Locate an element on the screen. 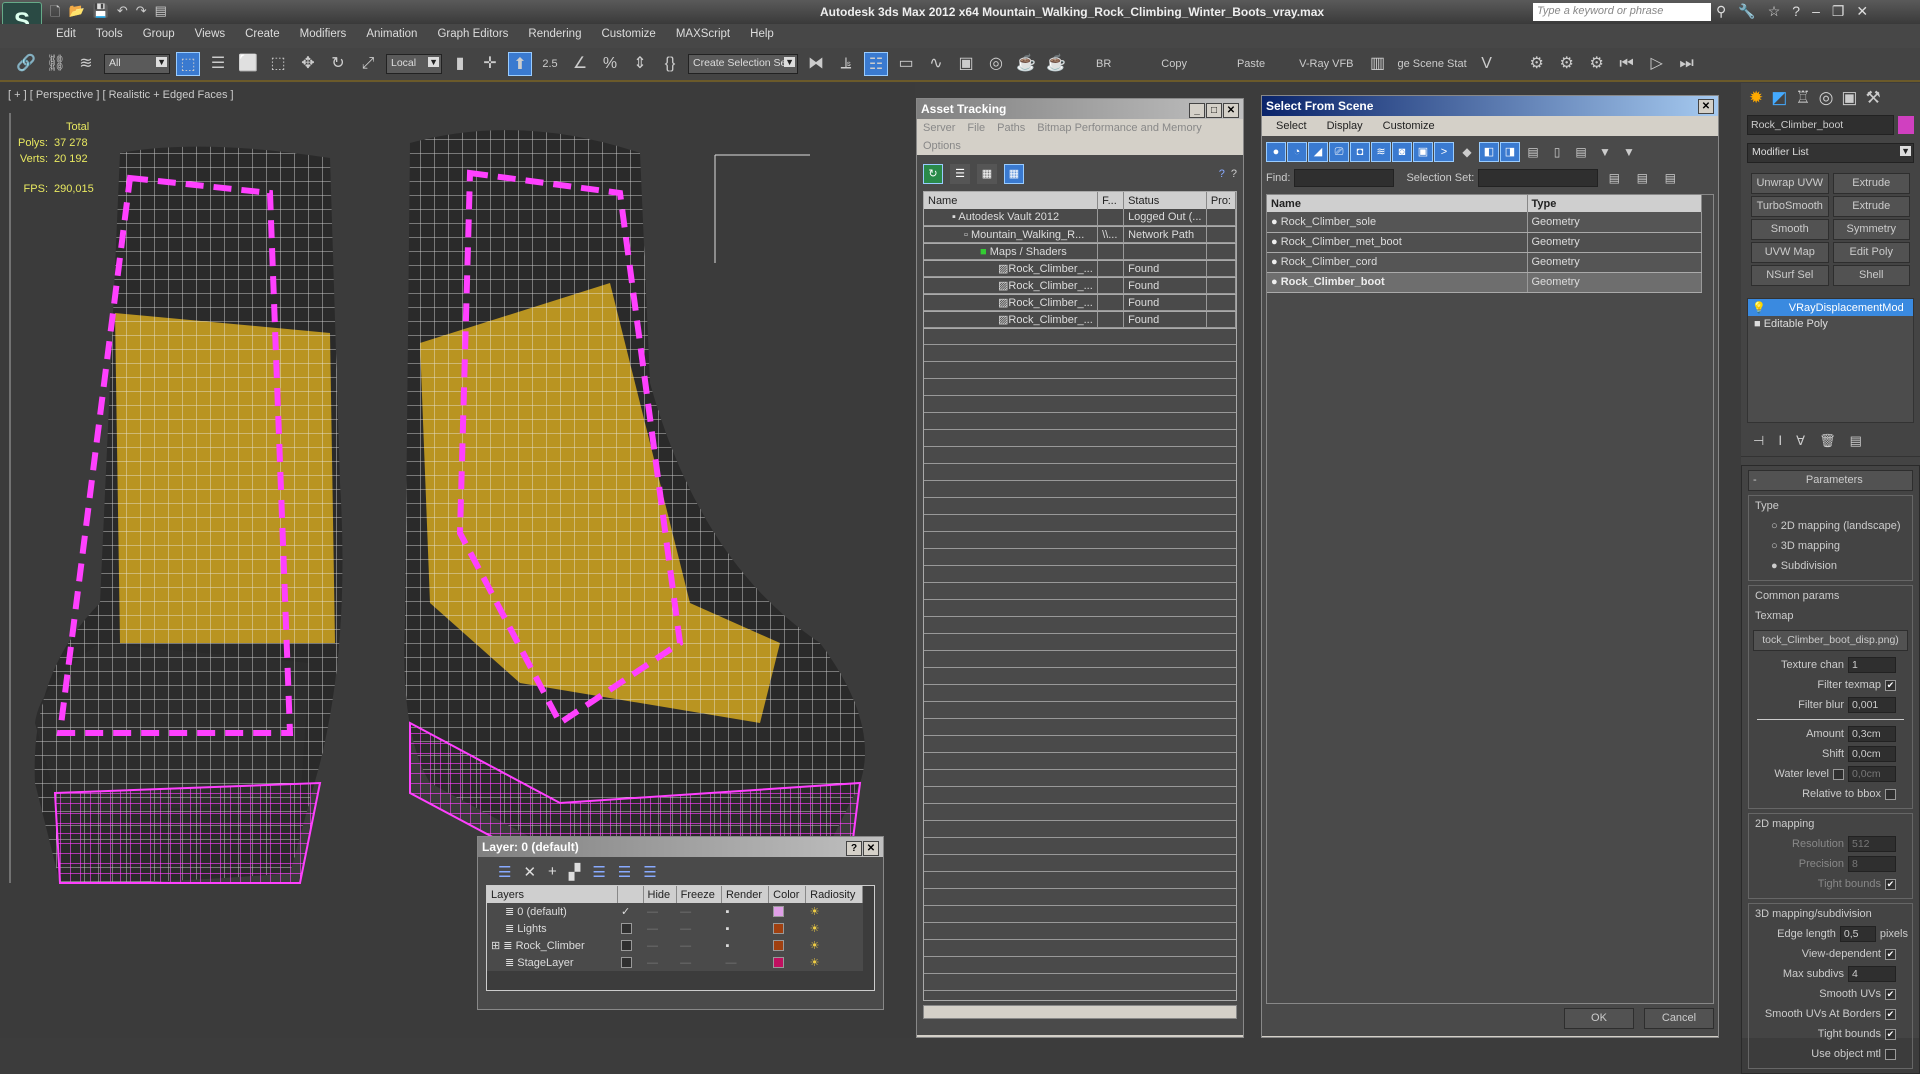 The image size is (1920, 1074). filter-blur-spinner: 0,001 is located at coordinates (1872, 705).